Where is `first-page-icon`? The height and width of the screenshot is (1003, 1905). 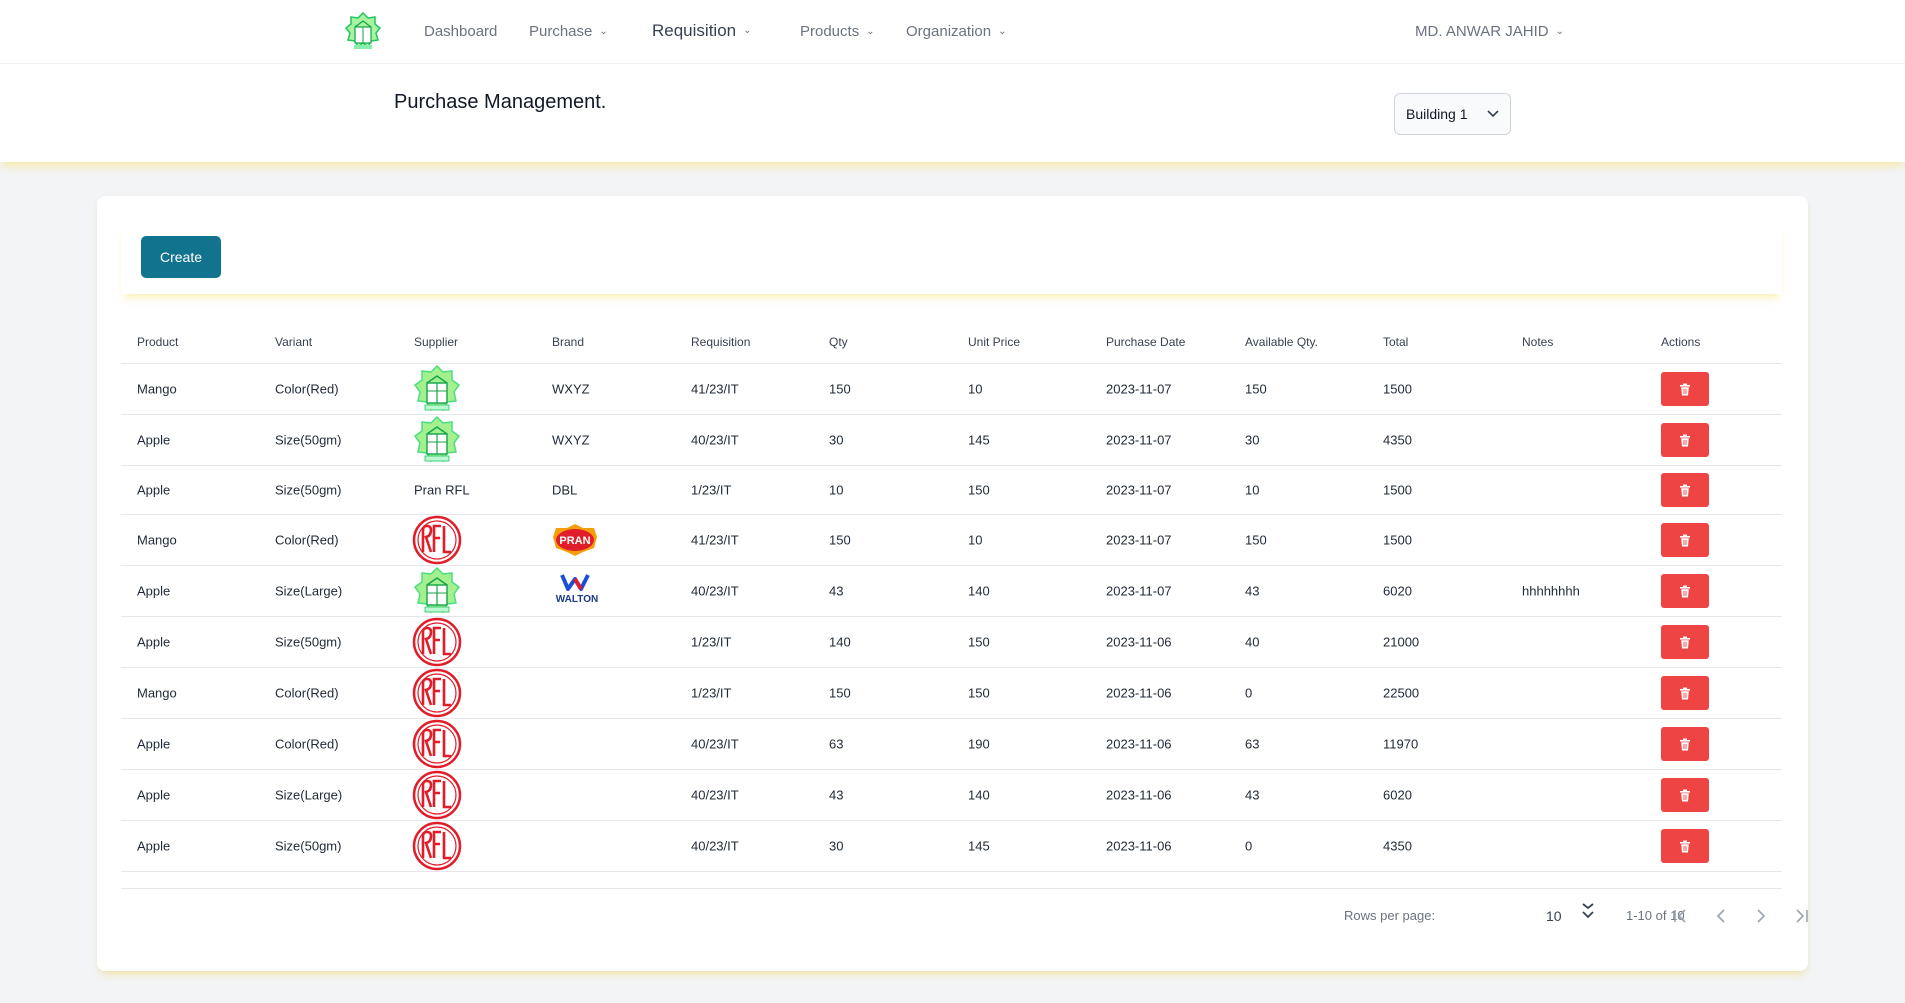 first-page-icon is located at coordinates (1681, 916).